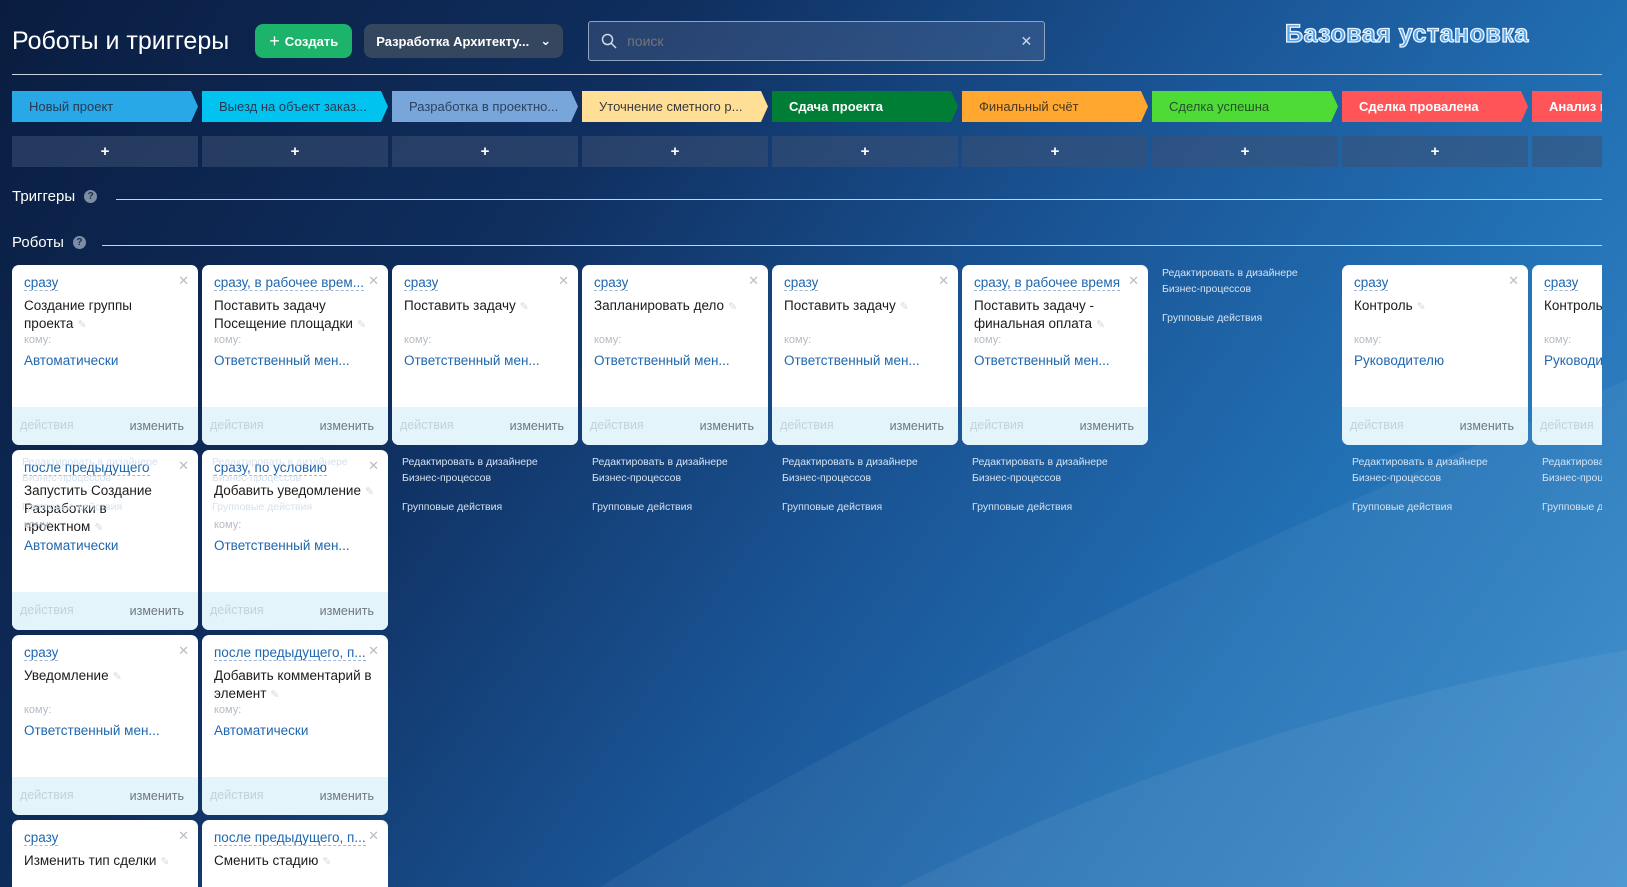  What do you see at coordinates (464, 41) in the screenshot?
I see `pipeline-select: Разработка Архитекту... ⌄` at bounding box center [464, 41].